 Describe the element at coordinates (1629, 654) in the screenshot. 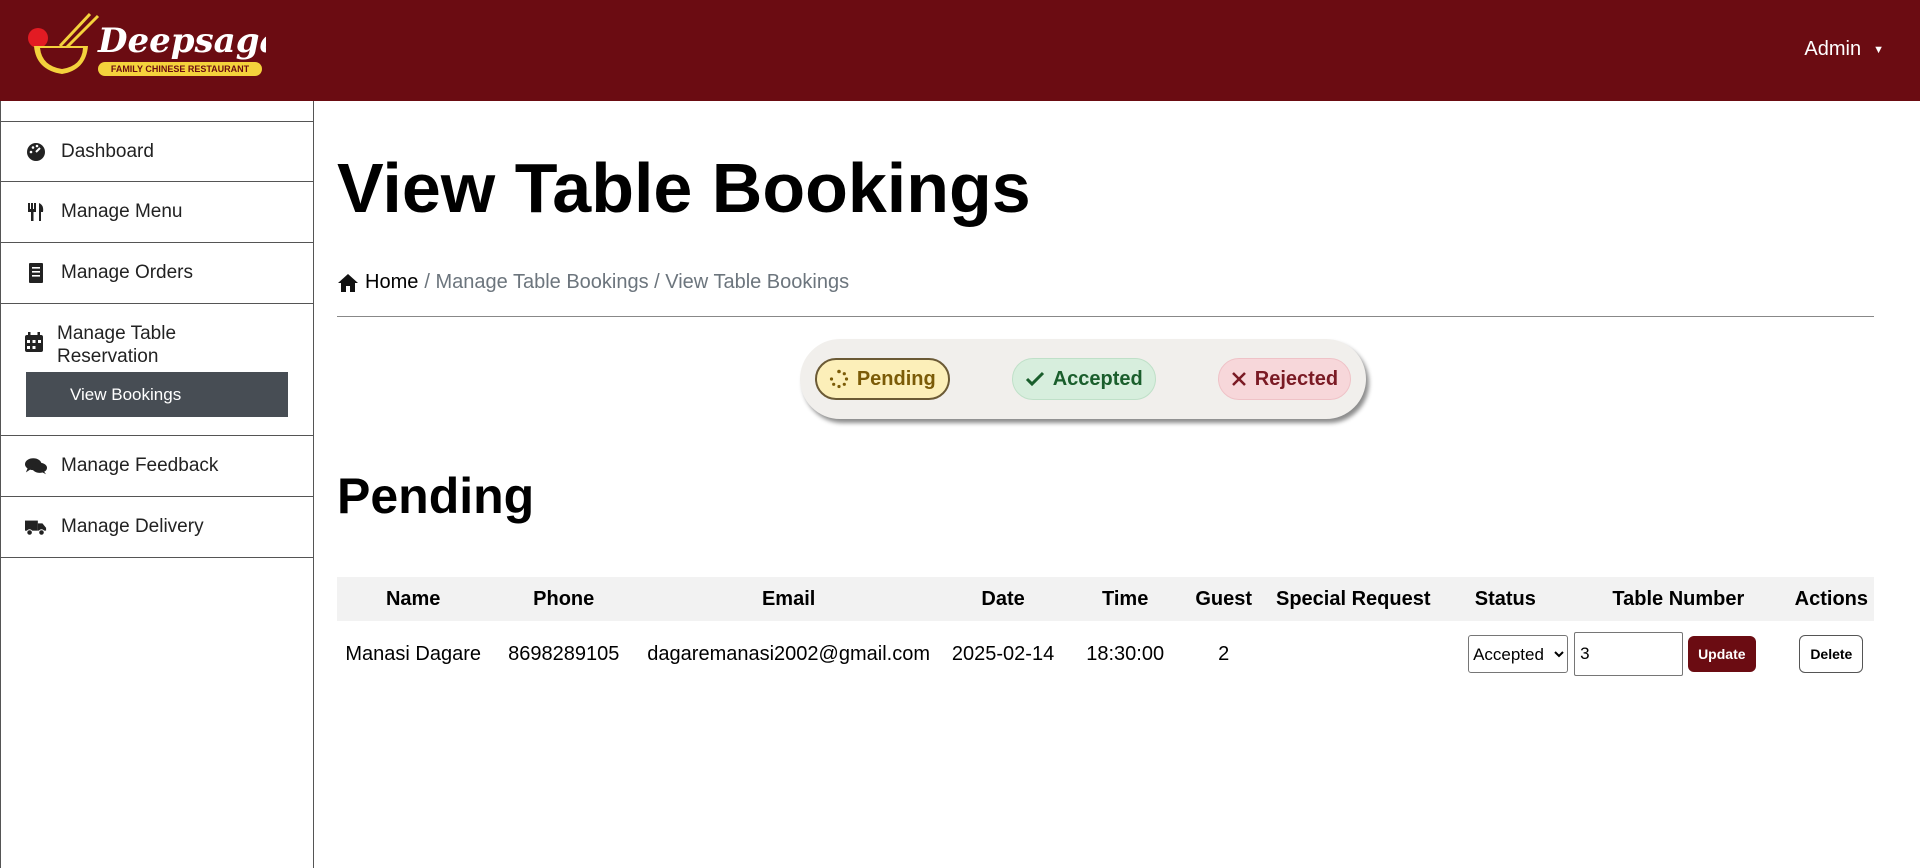

I see `table-number-input` at that location.